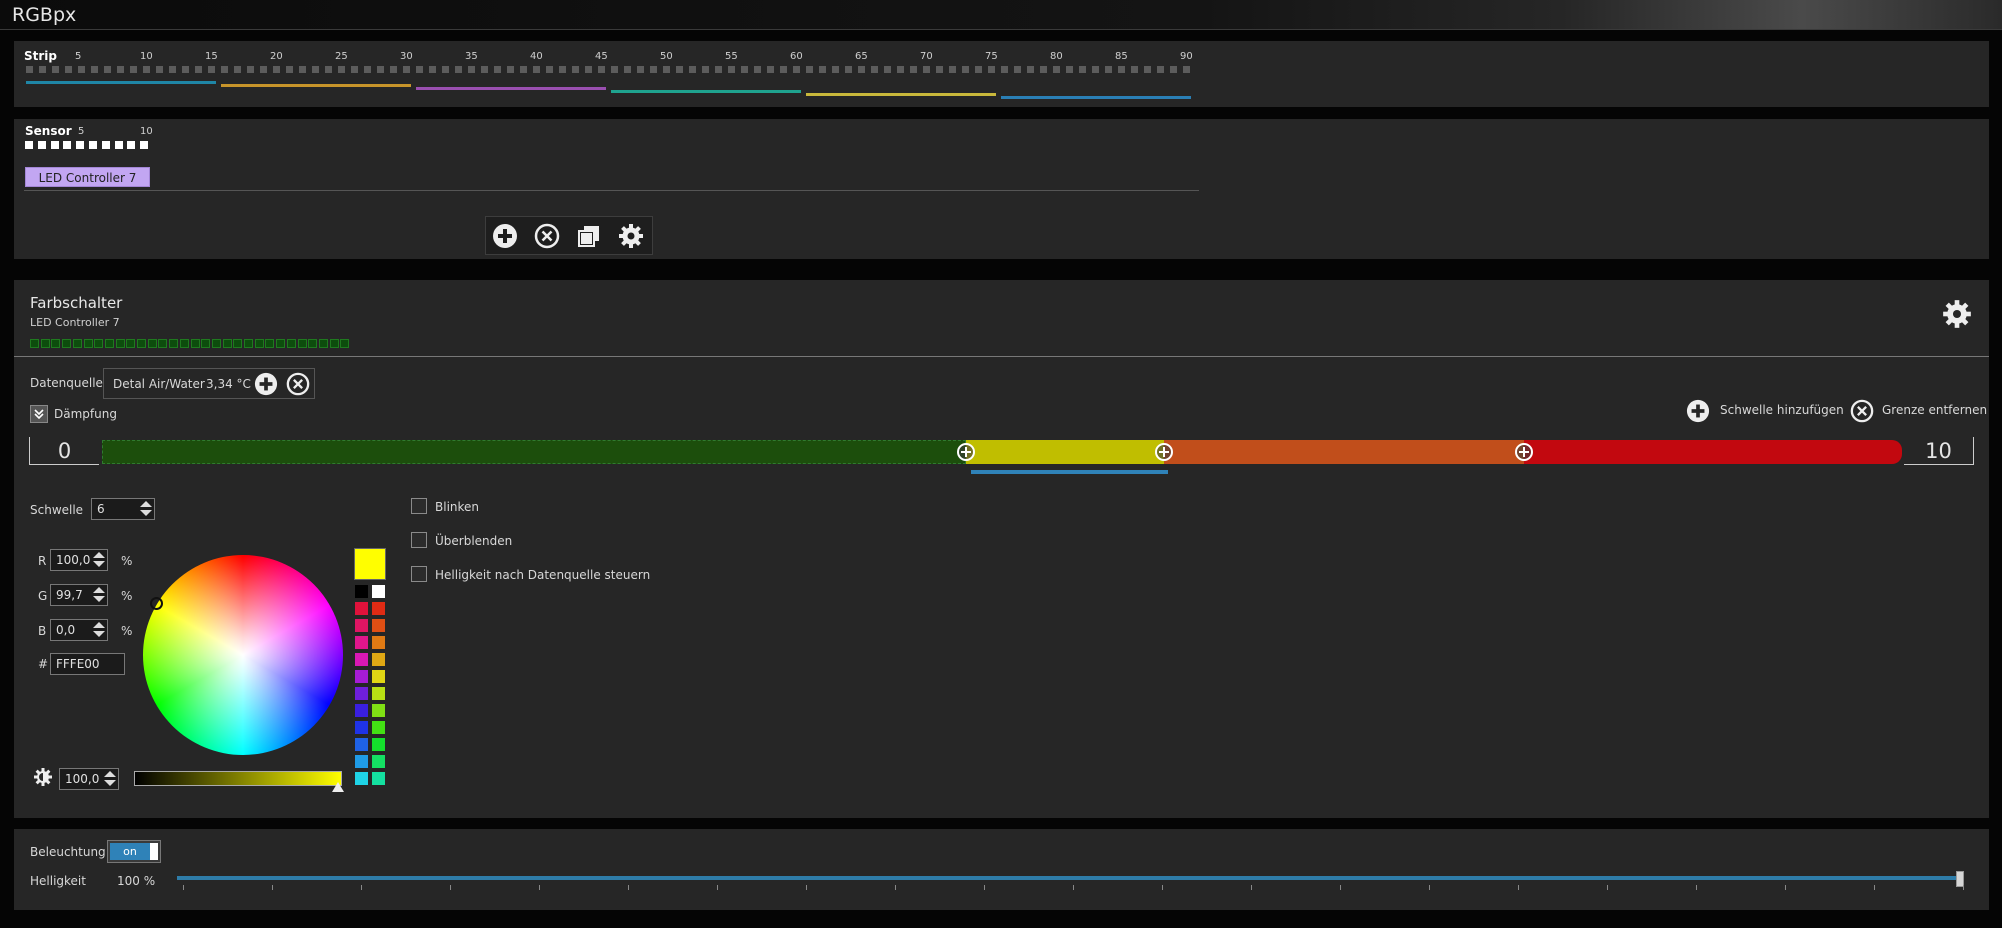 This screenshot has height=928, width=2002. I want to click on brightness-gradient-slider, so click(238, 778).